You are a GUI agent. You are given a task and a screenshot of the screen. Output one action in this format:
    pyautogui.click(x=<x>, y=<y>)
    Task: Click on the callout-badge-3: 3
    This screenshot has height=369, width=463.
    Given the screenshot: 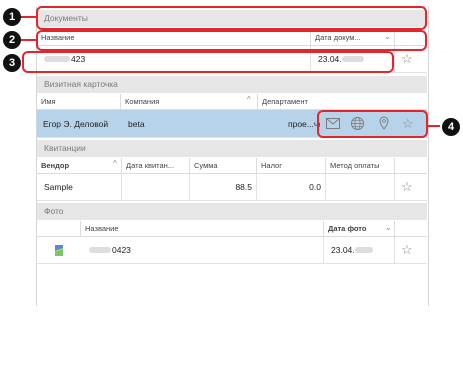 What is the action you would take?
    pyautogui.click(x=12, y=63)
    